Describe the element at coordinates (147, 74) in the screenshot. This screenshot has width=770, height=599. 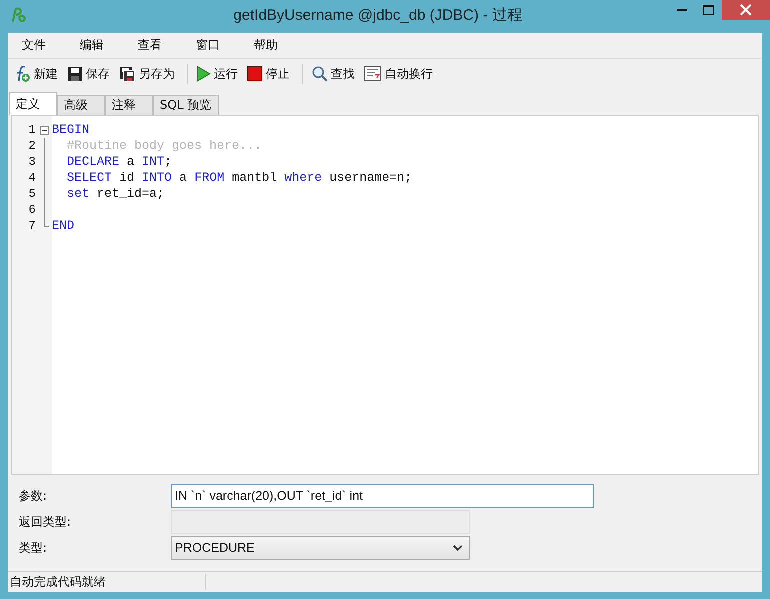
I see `toolbar-button: 另存为` at that location.